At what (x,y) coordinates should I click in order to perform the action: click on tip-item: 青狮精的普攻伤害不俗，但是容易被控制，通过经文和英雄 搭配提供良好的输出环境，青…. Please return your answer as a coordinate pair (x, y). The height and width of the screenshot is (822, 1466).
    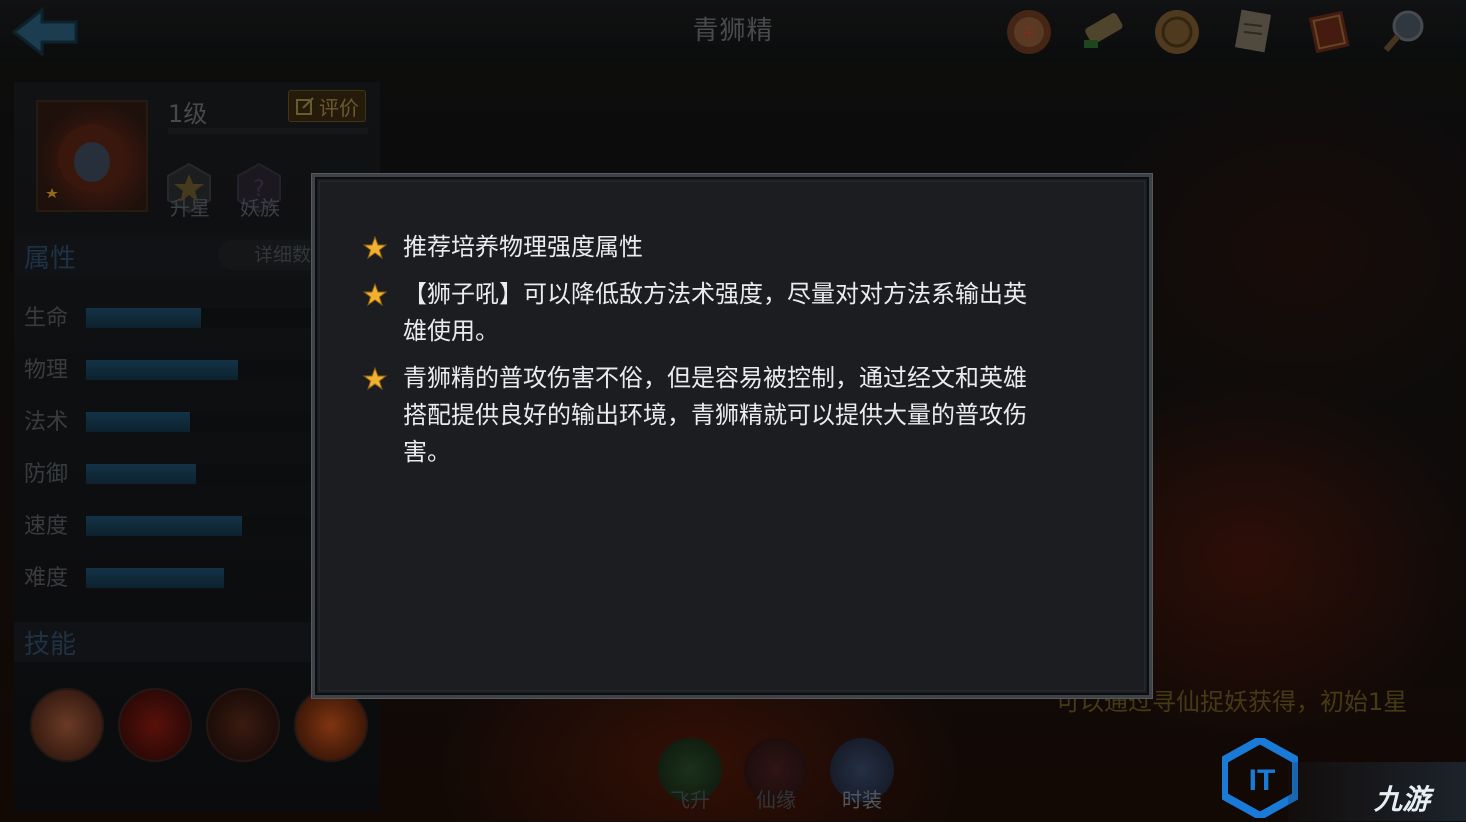
    Looking at the image, I should click on (703, 415).